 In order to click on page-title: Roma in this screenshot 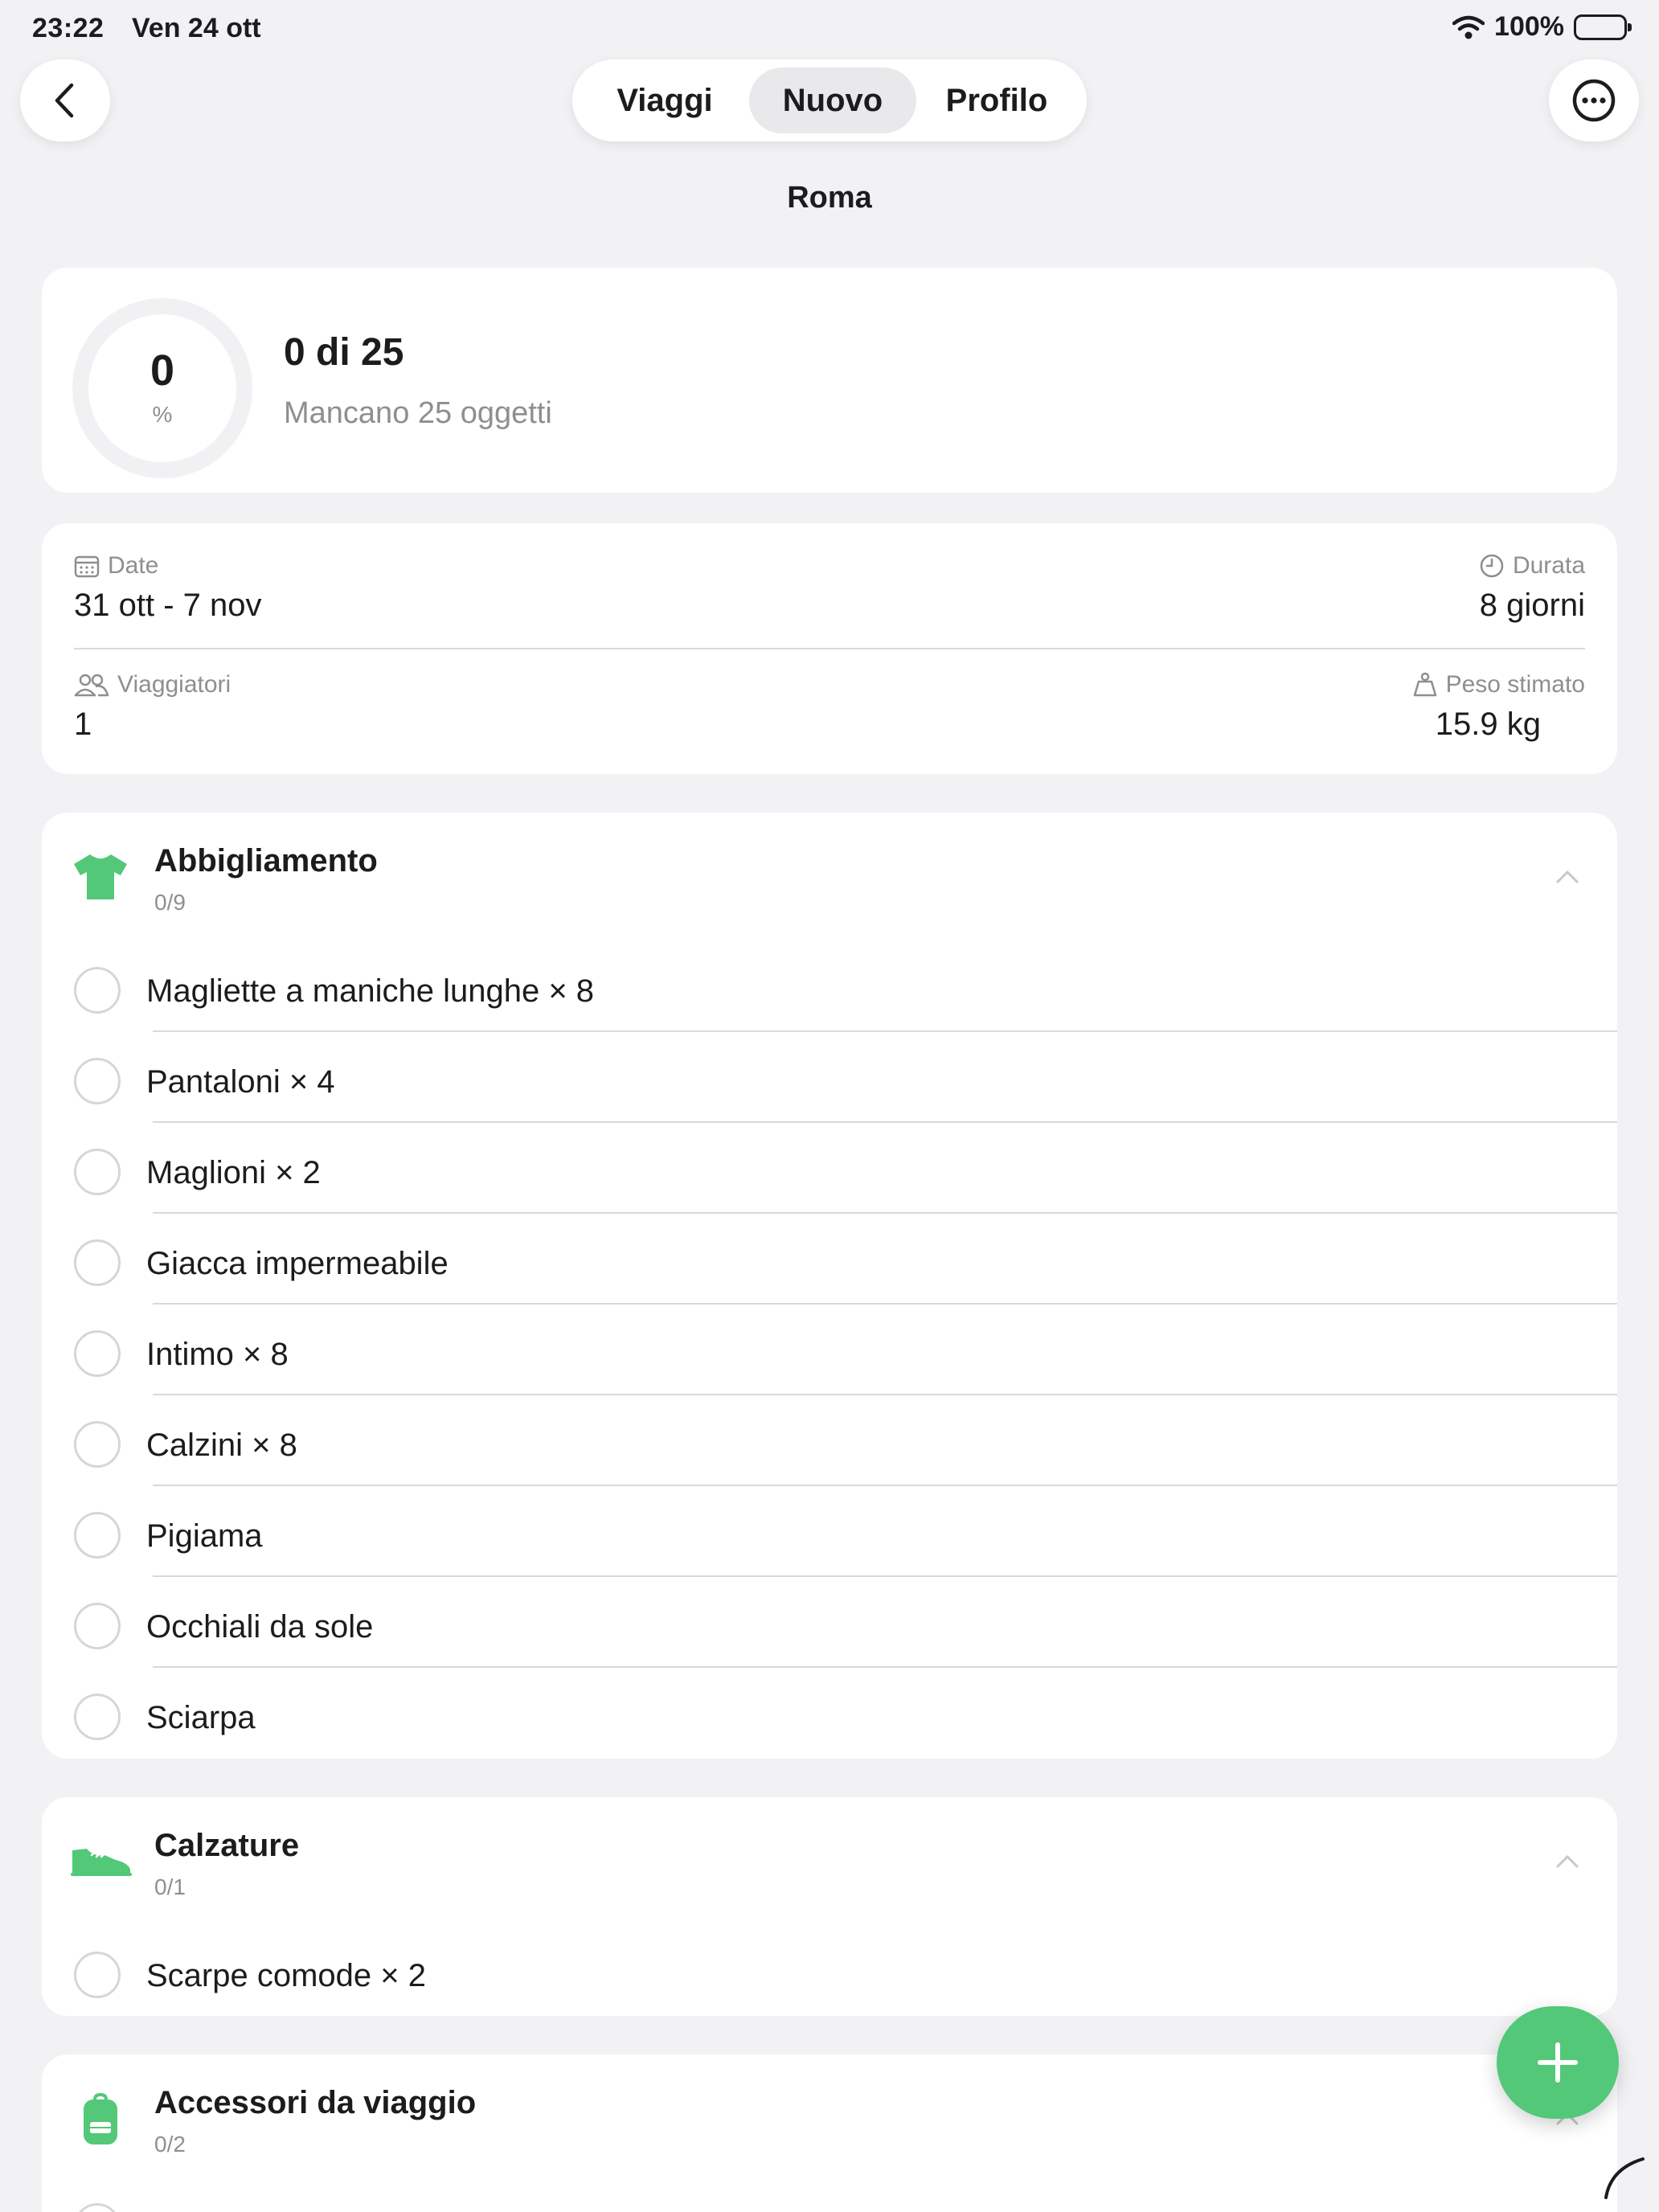, I will do `click(829, 198)`.